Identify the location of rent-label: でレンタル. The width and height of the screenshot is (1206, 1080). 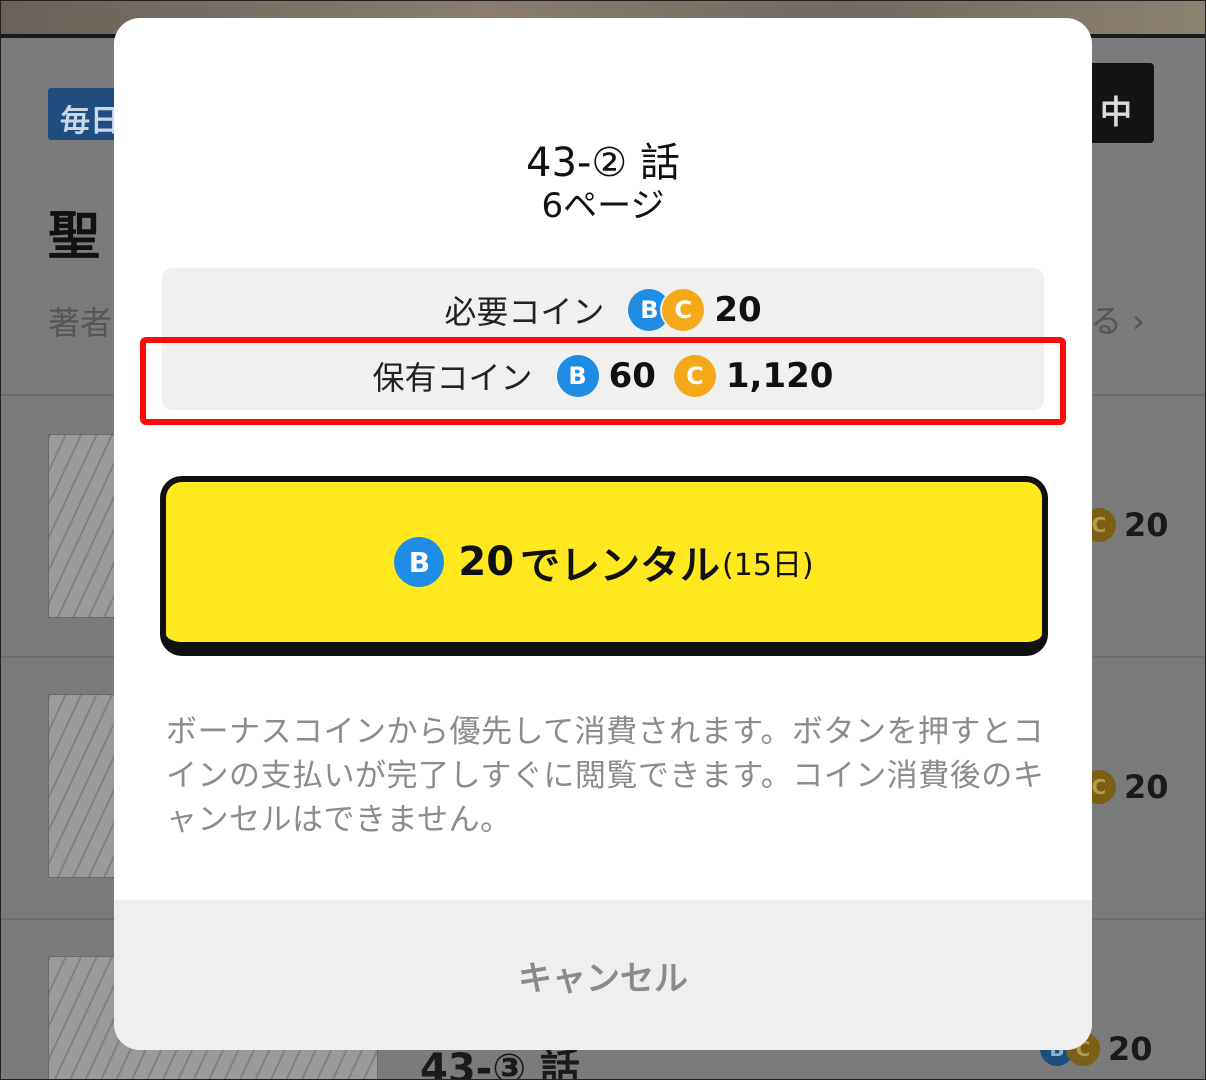
(620, 566).